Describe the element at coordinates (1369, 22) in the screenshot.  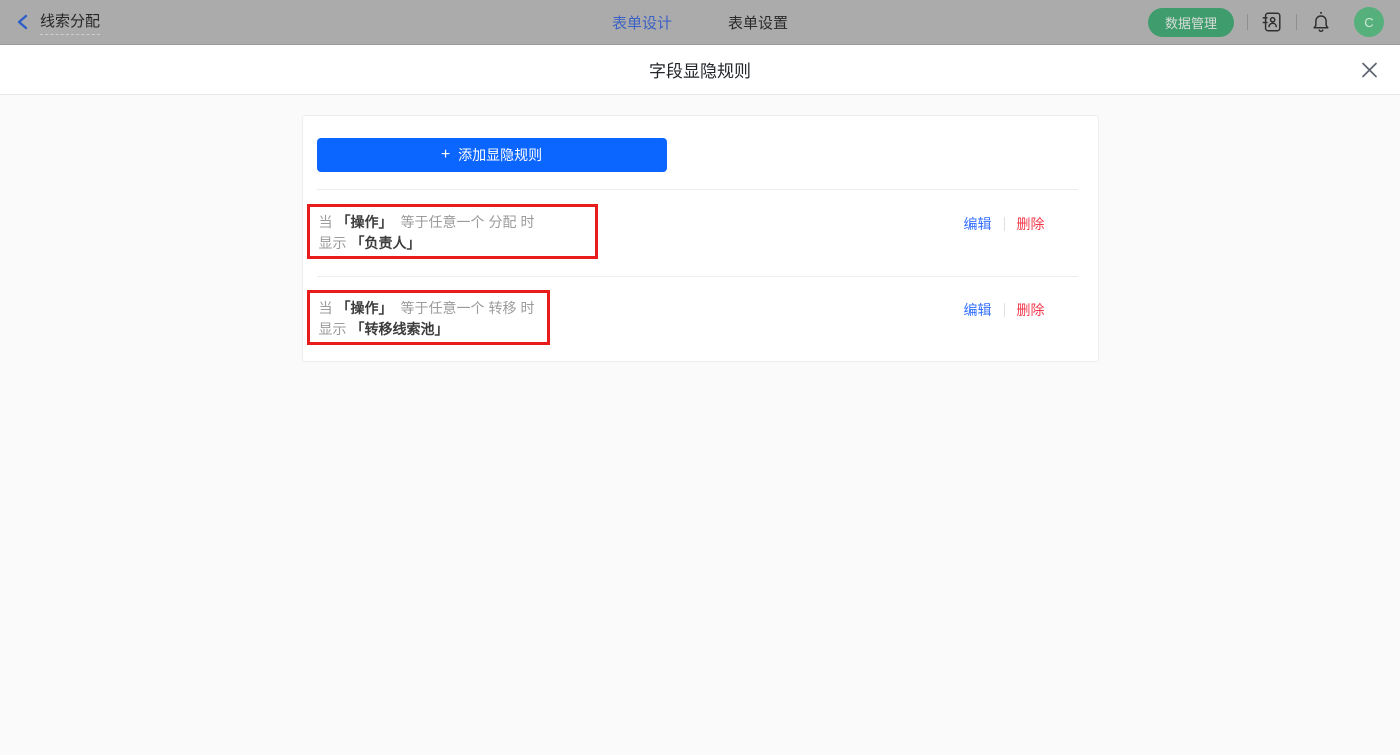
I see `avatar: C` at that location.